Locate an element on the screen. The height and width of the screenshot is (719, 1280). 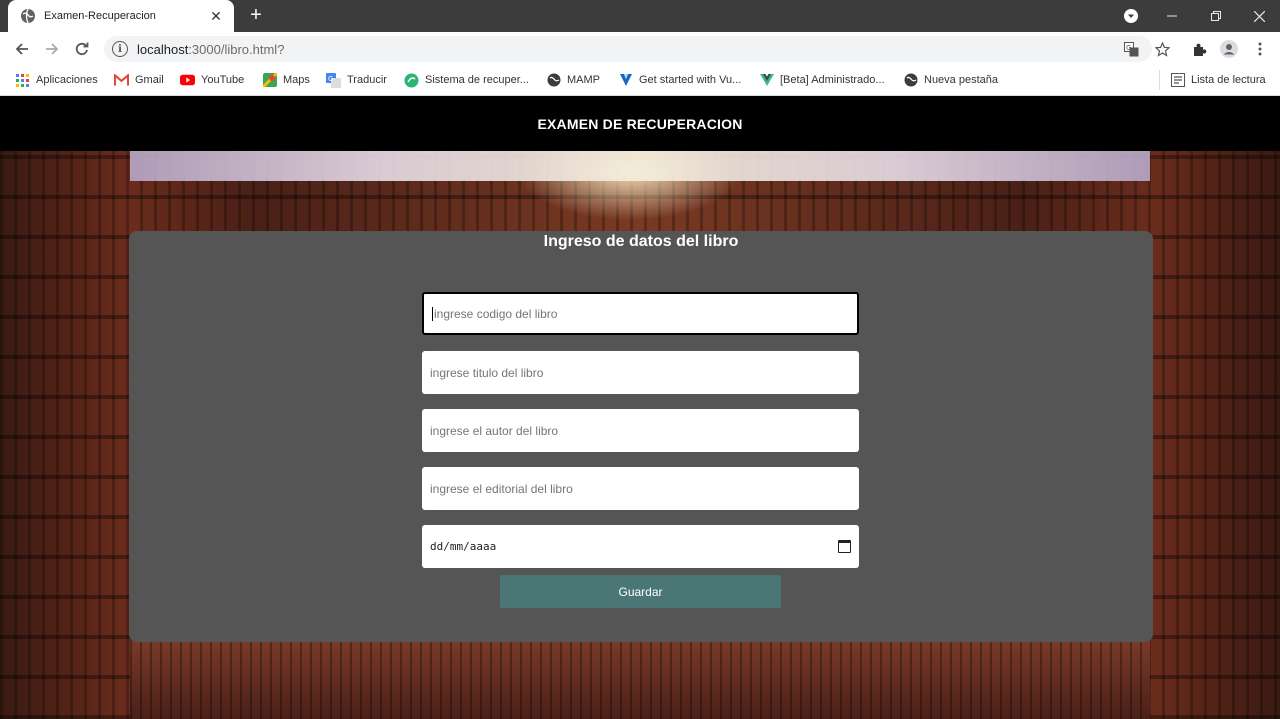
url-path: :3000/libro.html? is located at coordinates (236, 49).